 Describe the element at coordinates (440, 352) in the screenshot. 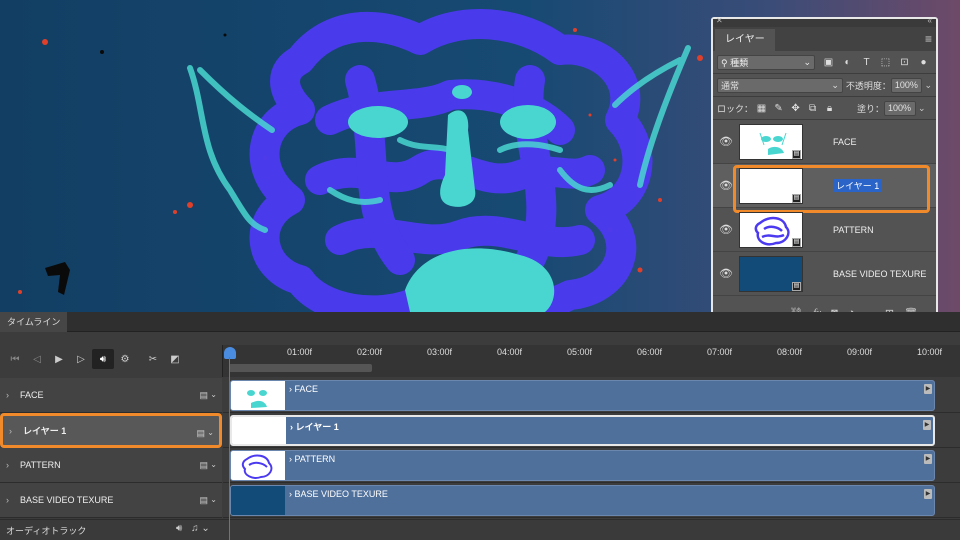

I see `ruler-label: 03:00f` at that location.